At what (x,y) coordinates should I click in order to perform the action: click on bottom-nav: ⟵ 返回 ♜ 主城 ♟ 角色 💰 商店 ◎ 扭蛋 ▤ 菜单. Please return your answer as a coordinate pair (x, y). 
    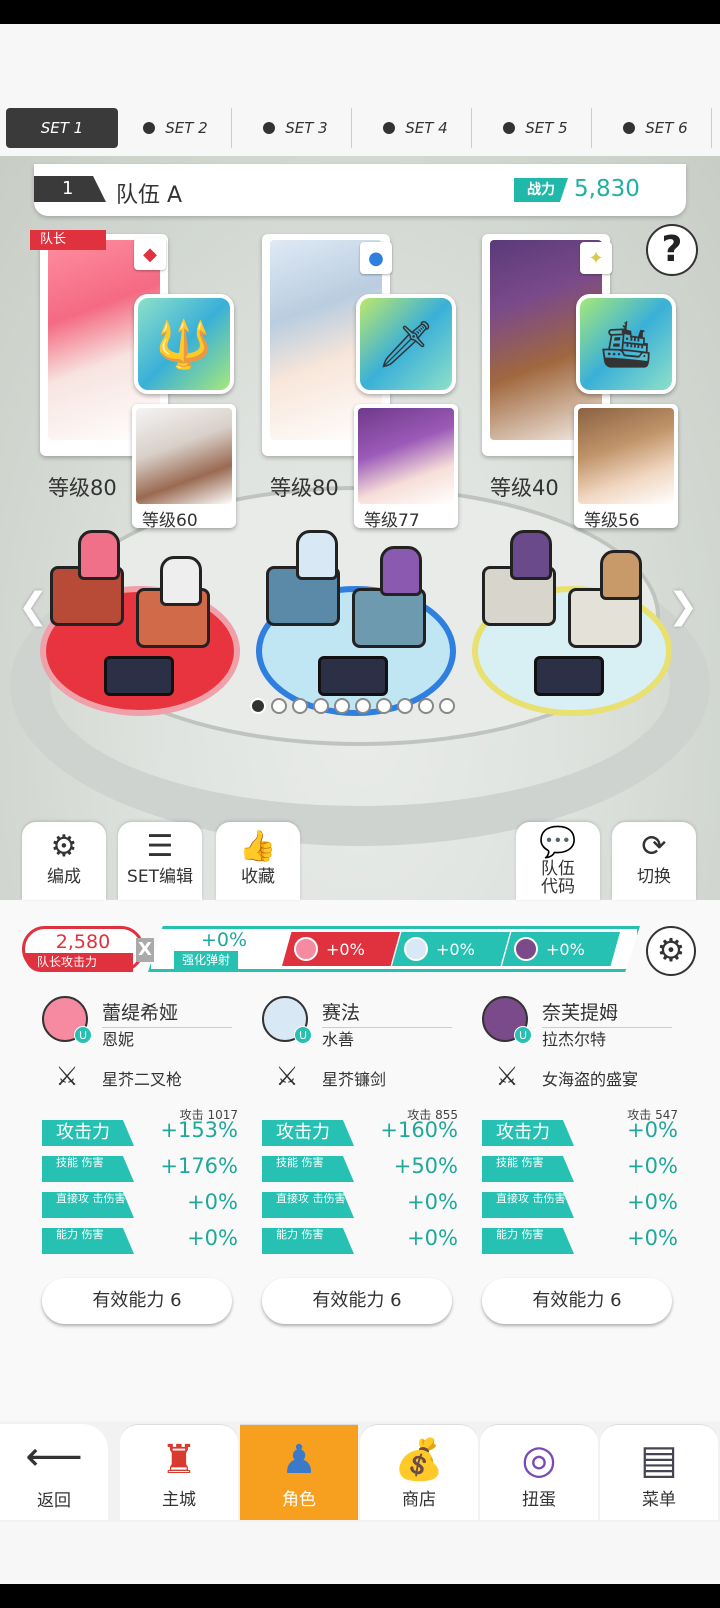
    Looking at the image, I should click on (360, 1472).